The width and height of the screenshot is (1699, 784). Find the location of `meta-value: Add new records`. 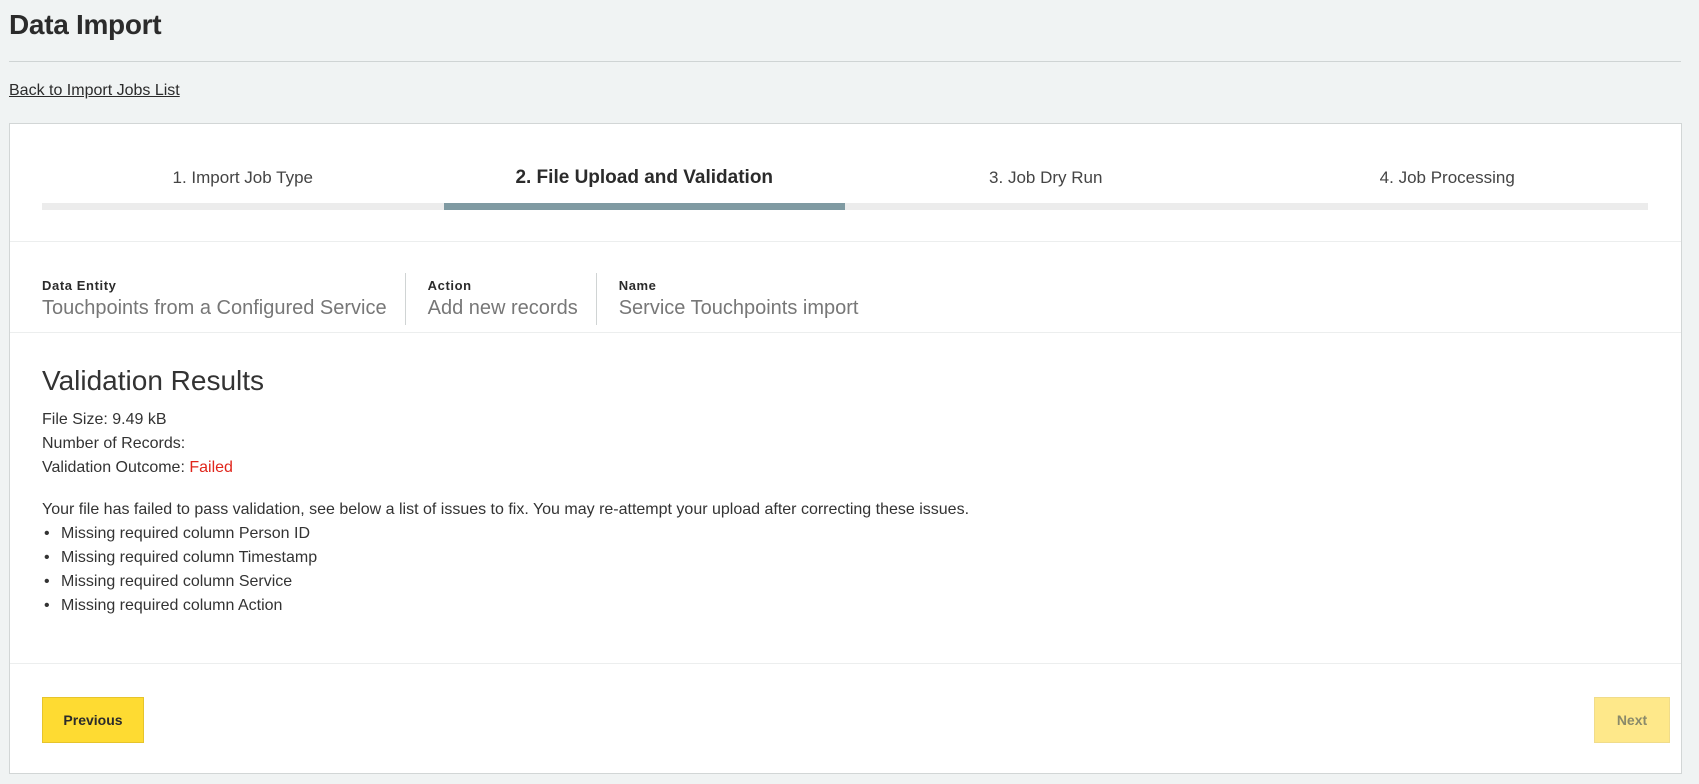

meta-value: Add new records is located at coordinates (502, 308).